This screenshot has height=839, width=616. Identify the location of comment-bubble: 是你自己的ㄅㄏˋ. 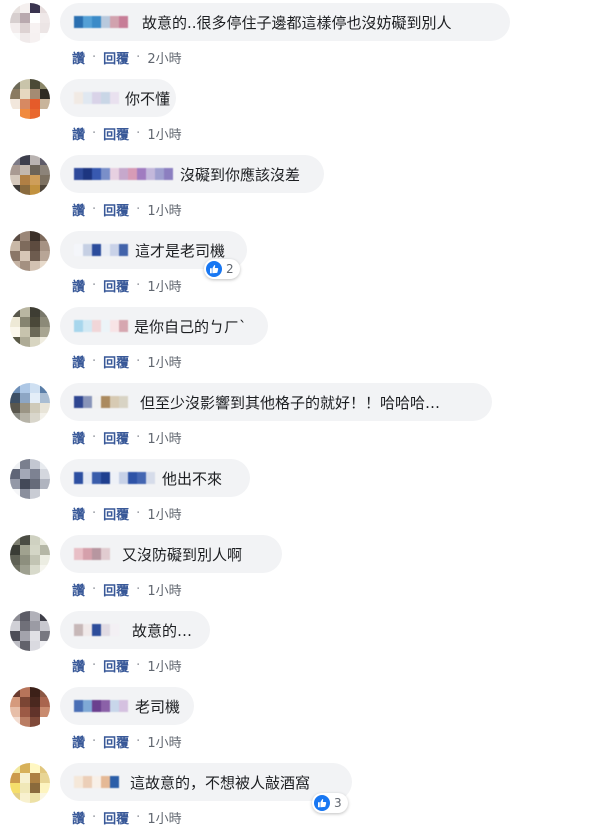
(164, 326).